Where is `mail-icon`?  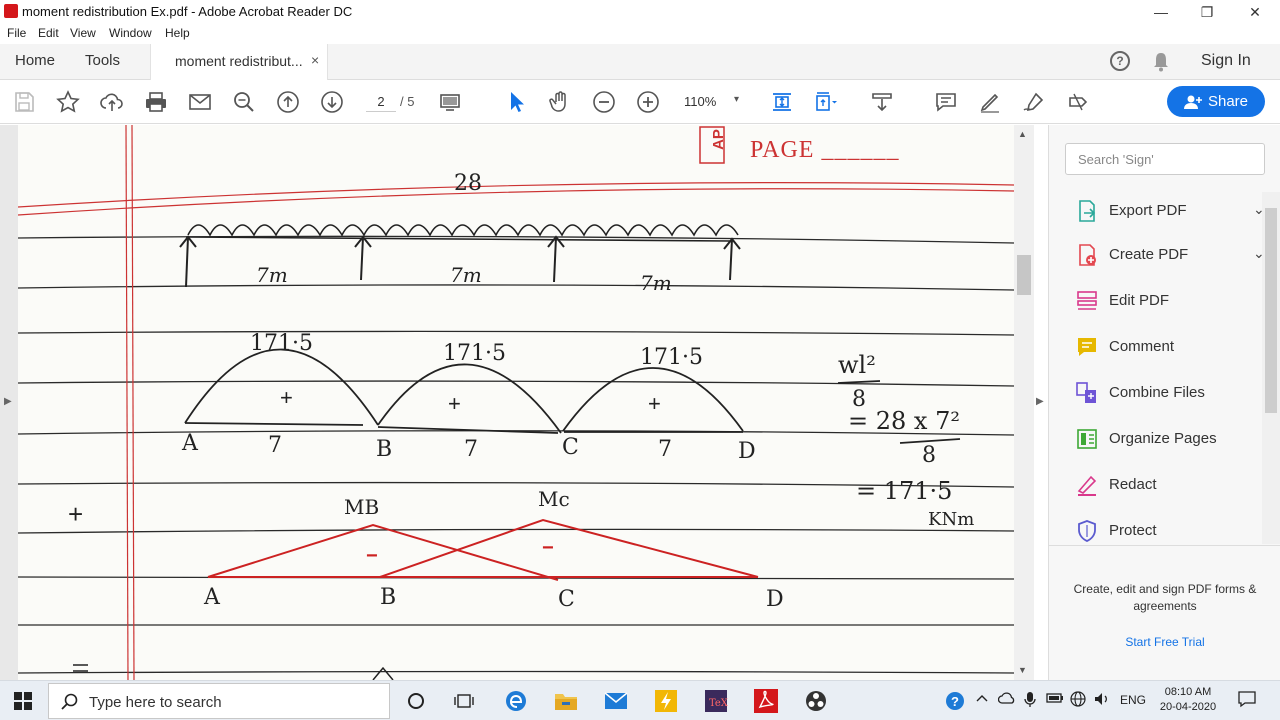 mail-icon is located at coordinates (616, 701).